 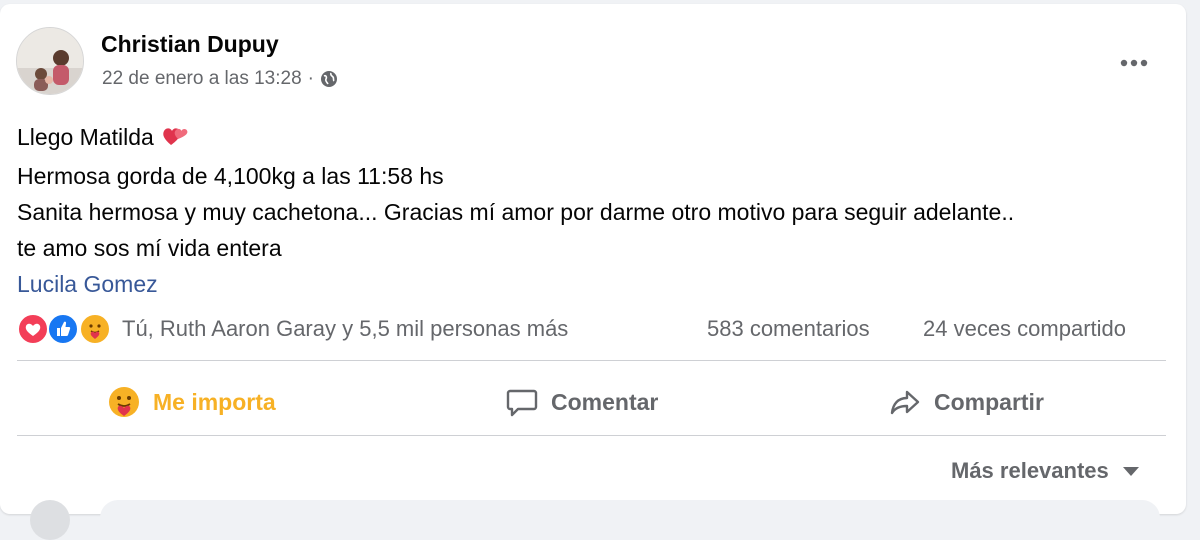 I want to click on post-line-1-text: Llego Matilda, so click(x=85, y=137).